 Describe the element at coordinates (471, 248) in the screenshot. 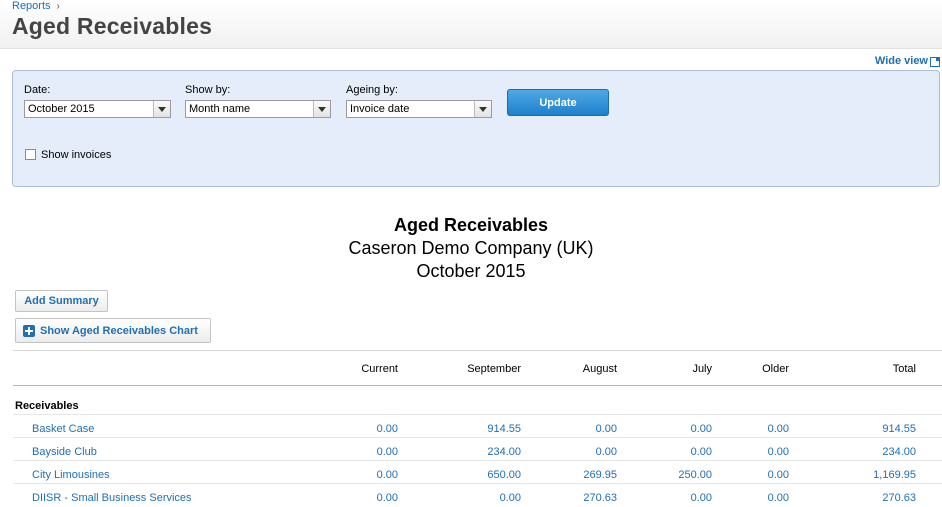

I see `report-company: Caseron Demo Company (UK)` at that location.